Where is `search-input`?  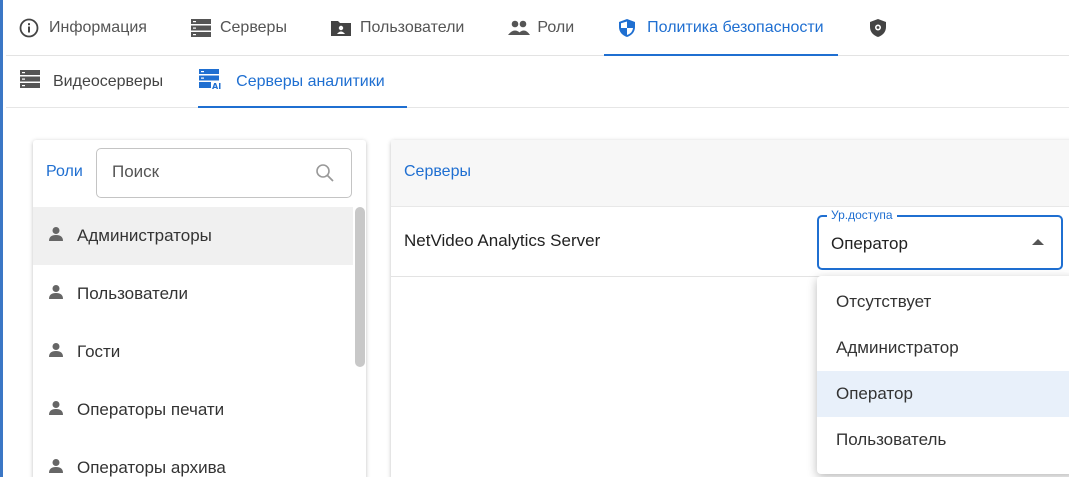 search-input is located at coordinates (202, 172).